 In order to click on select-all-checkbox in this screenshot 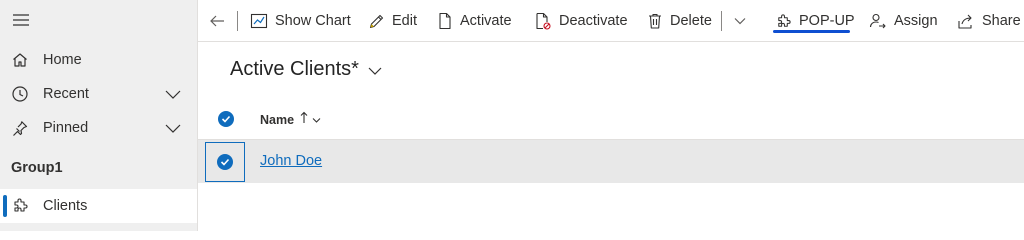, I will do `click(226, 119)`.